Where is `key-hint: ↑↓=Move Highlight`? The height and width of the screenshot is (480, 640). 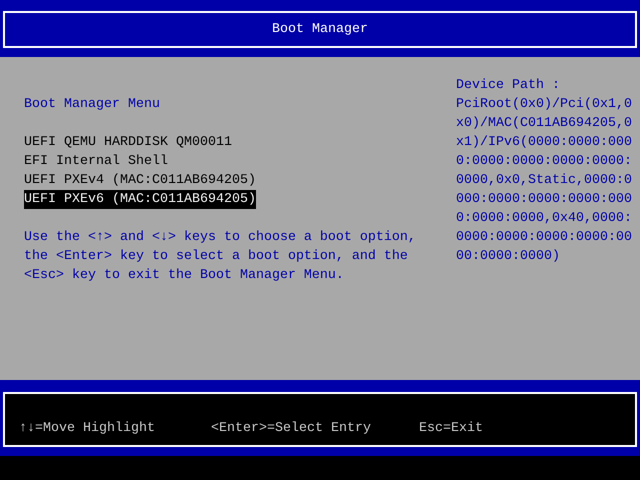
key-hint: ↑↓=Move Highlight is located at coordinates (87, 429).